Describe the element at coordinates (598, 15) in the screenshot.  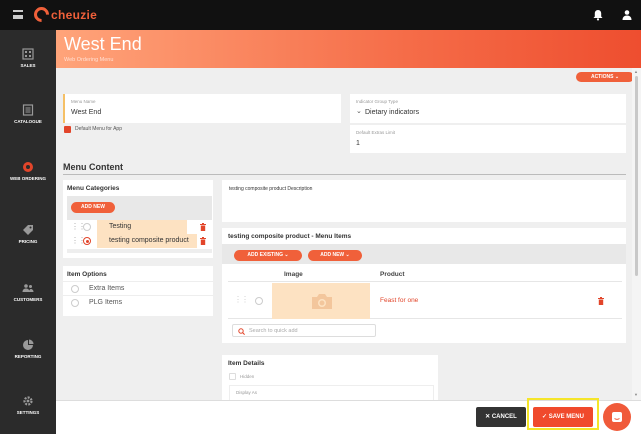
I see `bell-icon` at that location.